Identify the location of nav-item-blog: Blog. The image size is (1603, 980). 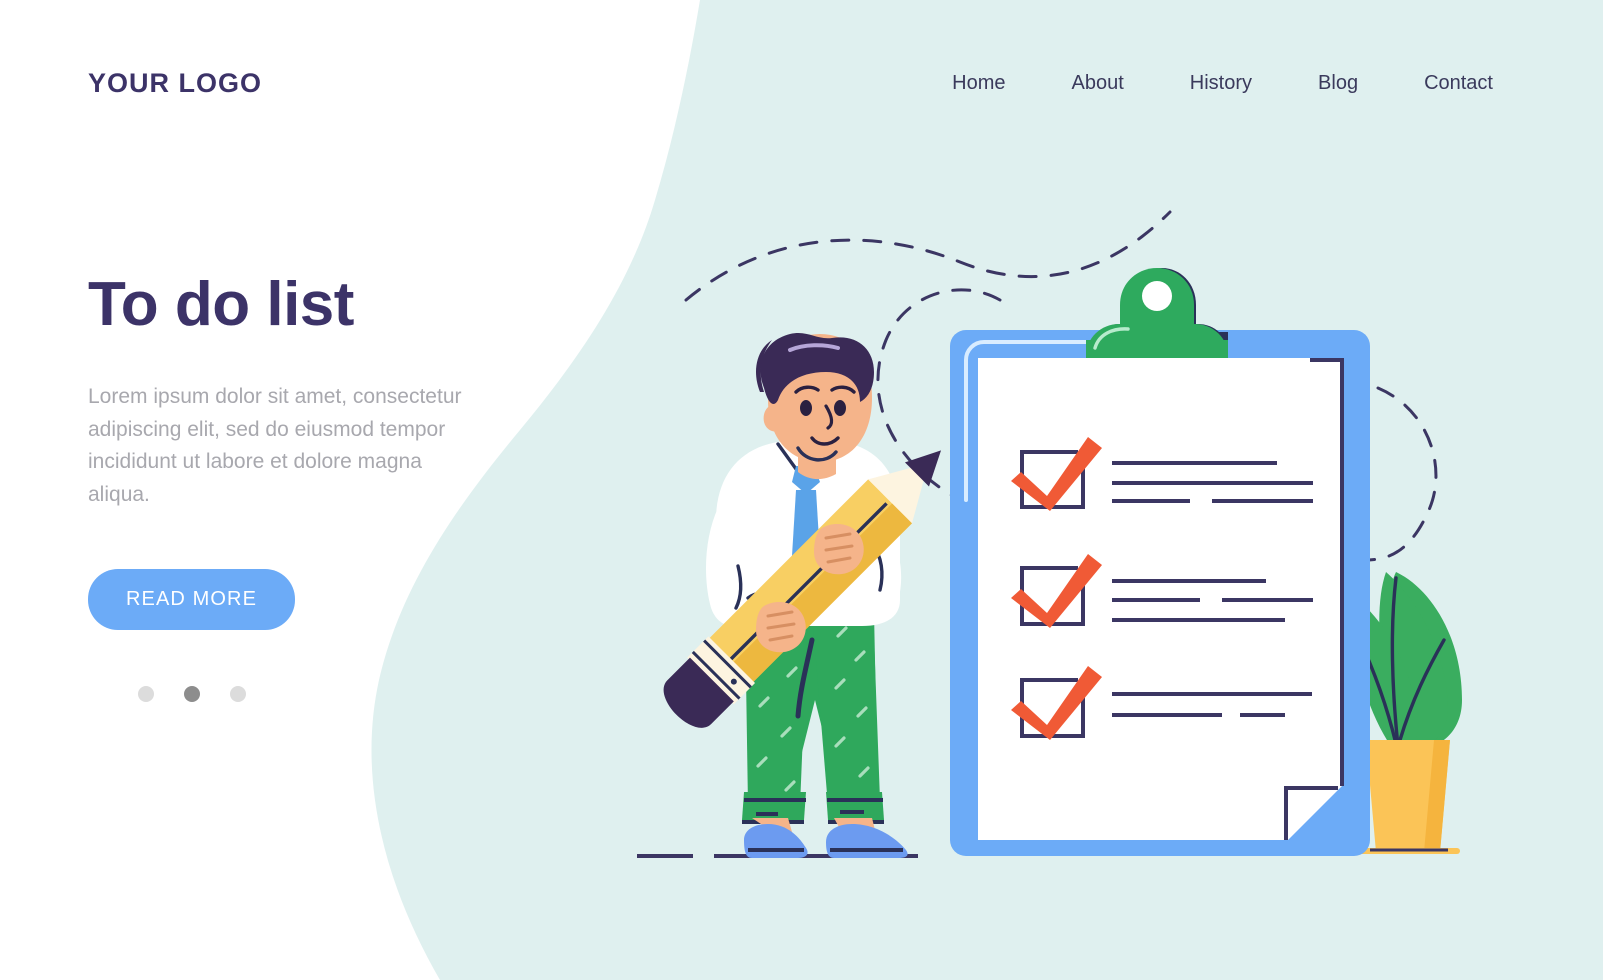
(1338, 83).